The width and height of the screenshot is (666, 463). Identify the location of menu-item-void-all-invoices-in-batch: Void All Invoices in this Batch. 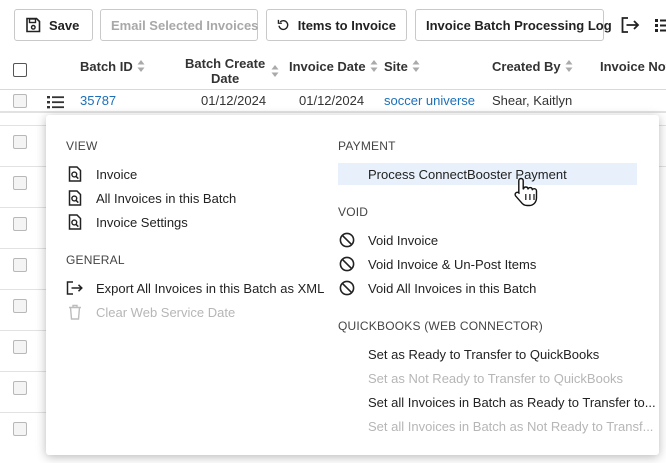
(437, 288).